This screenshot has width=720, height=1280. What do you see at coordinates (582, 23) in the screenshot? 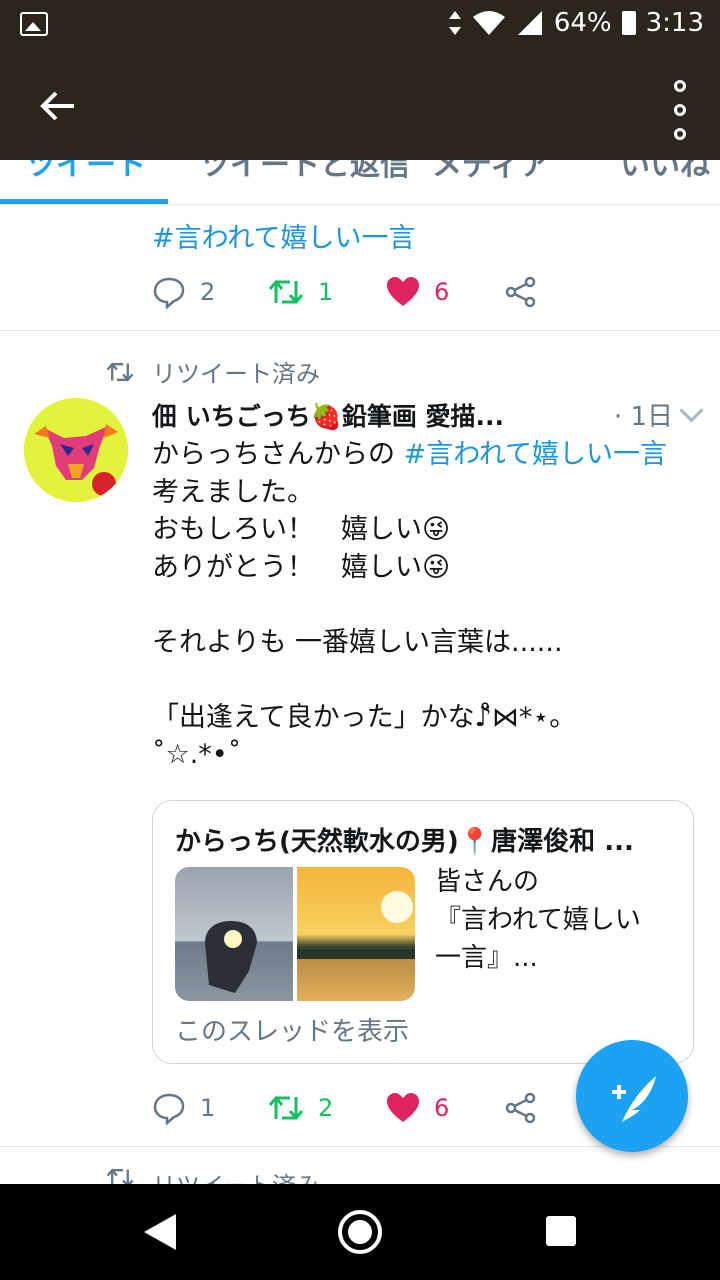
I see `battery-percent: 64%` at bounding box center [582, 23].